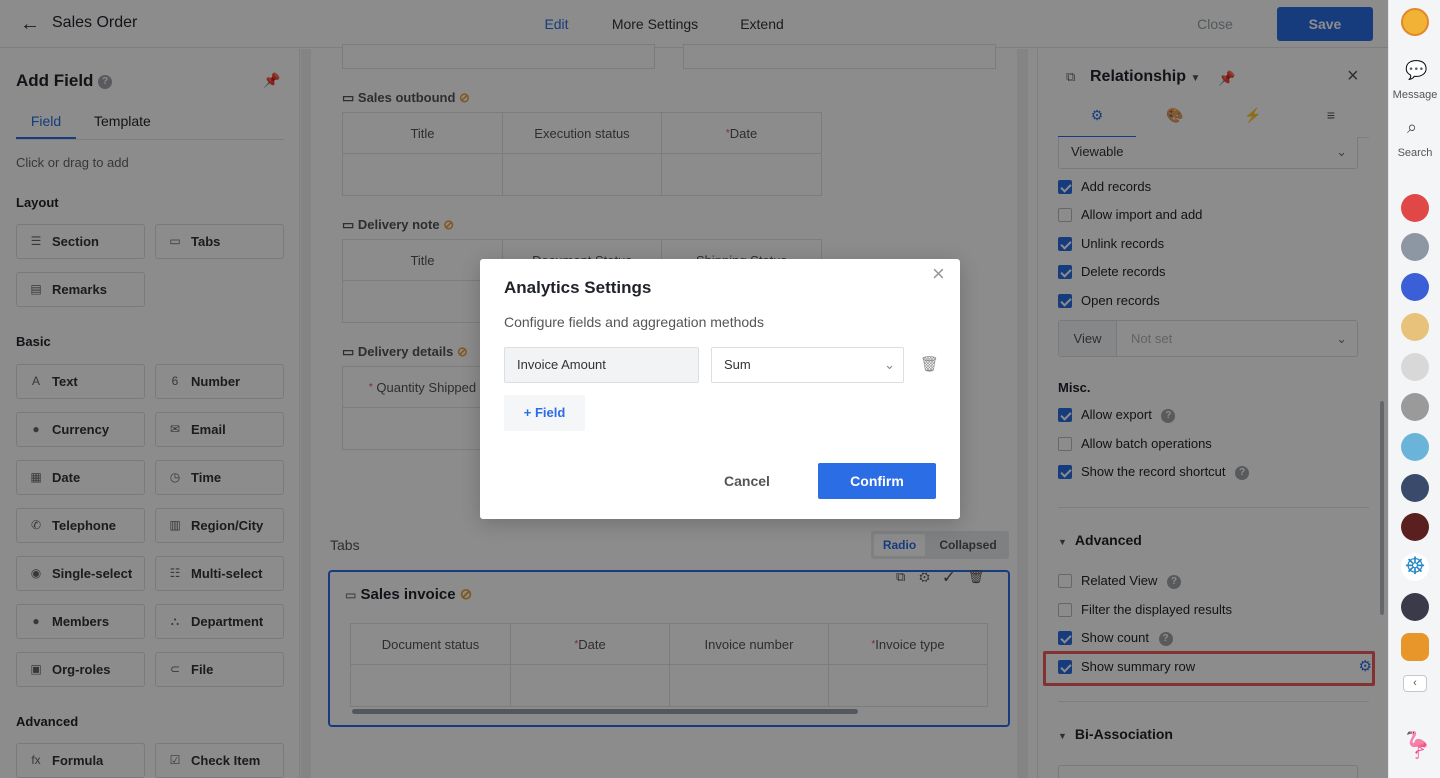 The width and height of the screenshot is (1440, 778). I want to click on portrait-app-icon, so click(1415, 607).